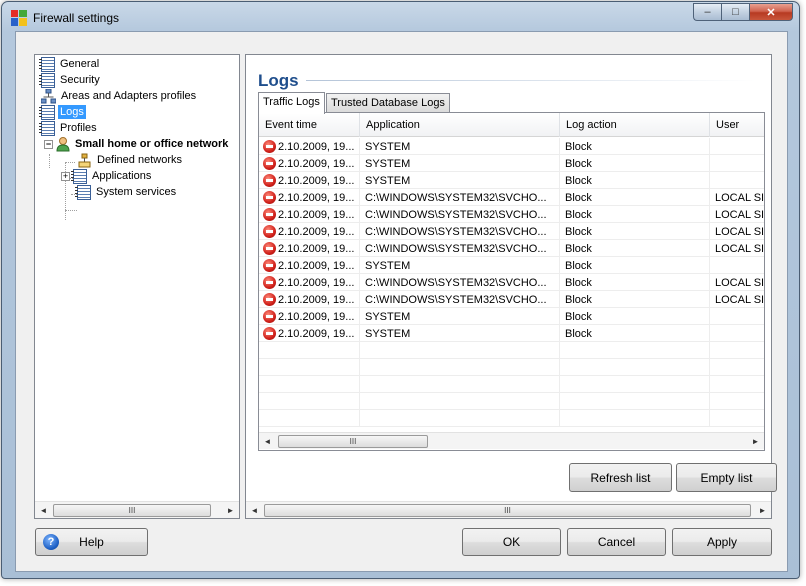  Describe the element at coordinates (137, 144) in the screenshot. I see `tree-item-small-home-office-network: − Small home or office network` at that location.